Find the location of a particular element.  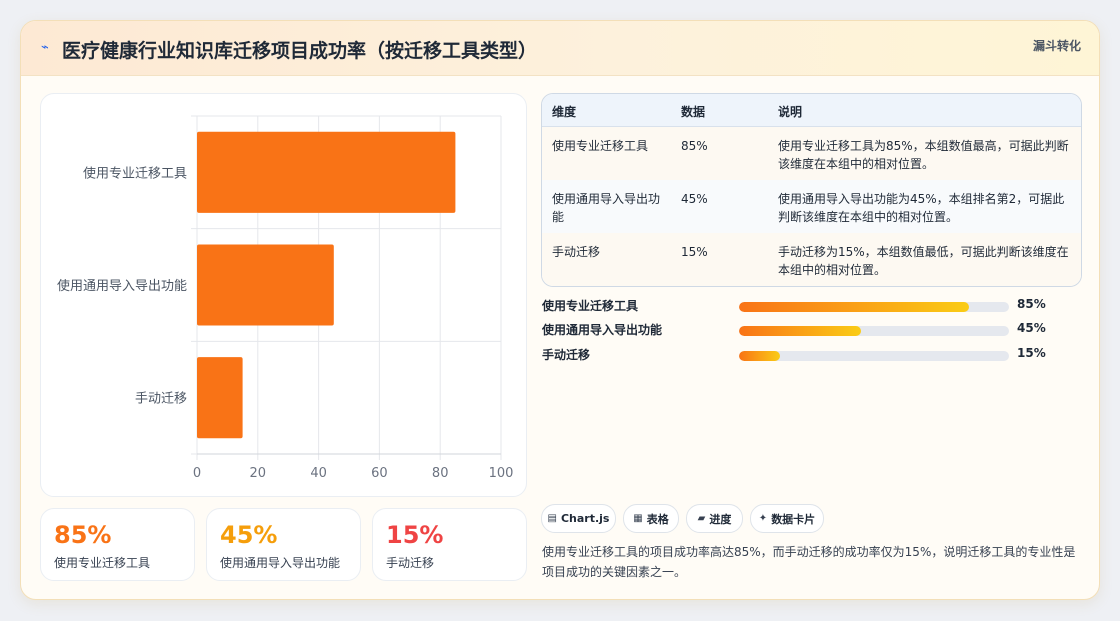

x-tick-label: 20 is located at coordinates (258, 473).